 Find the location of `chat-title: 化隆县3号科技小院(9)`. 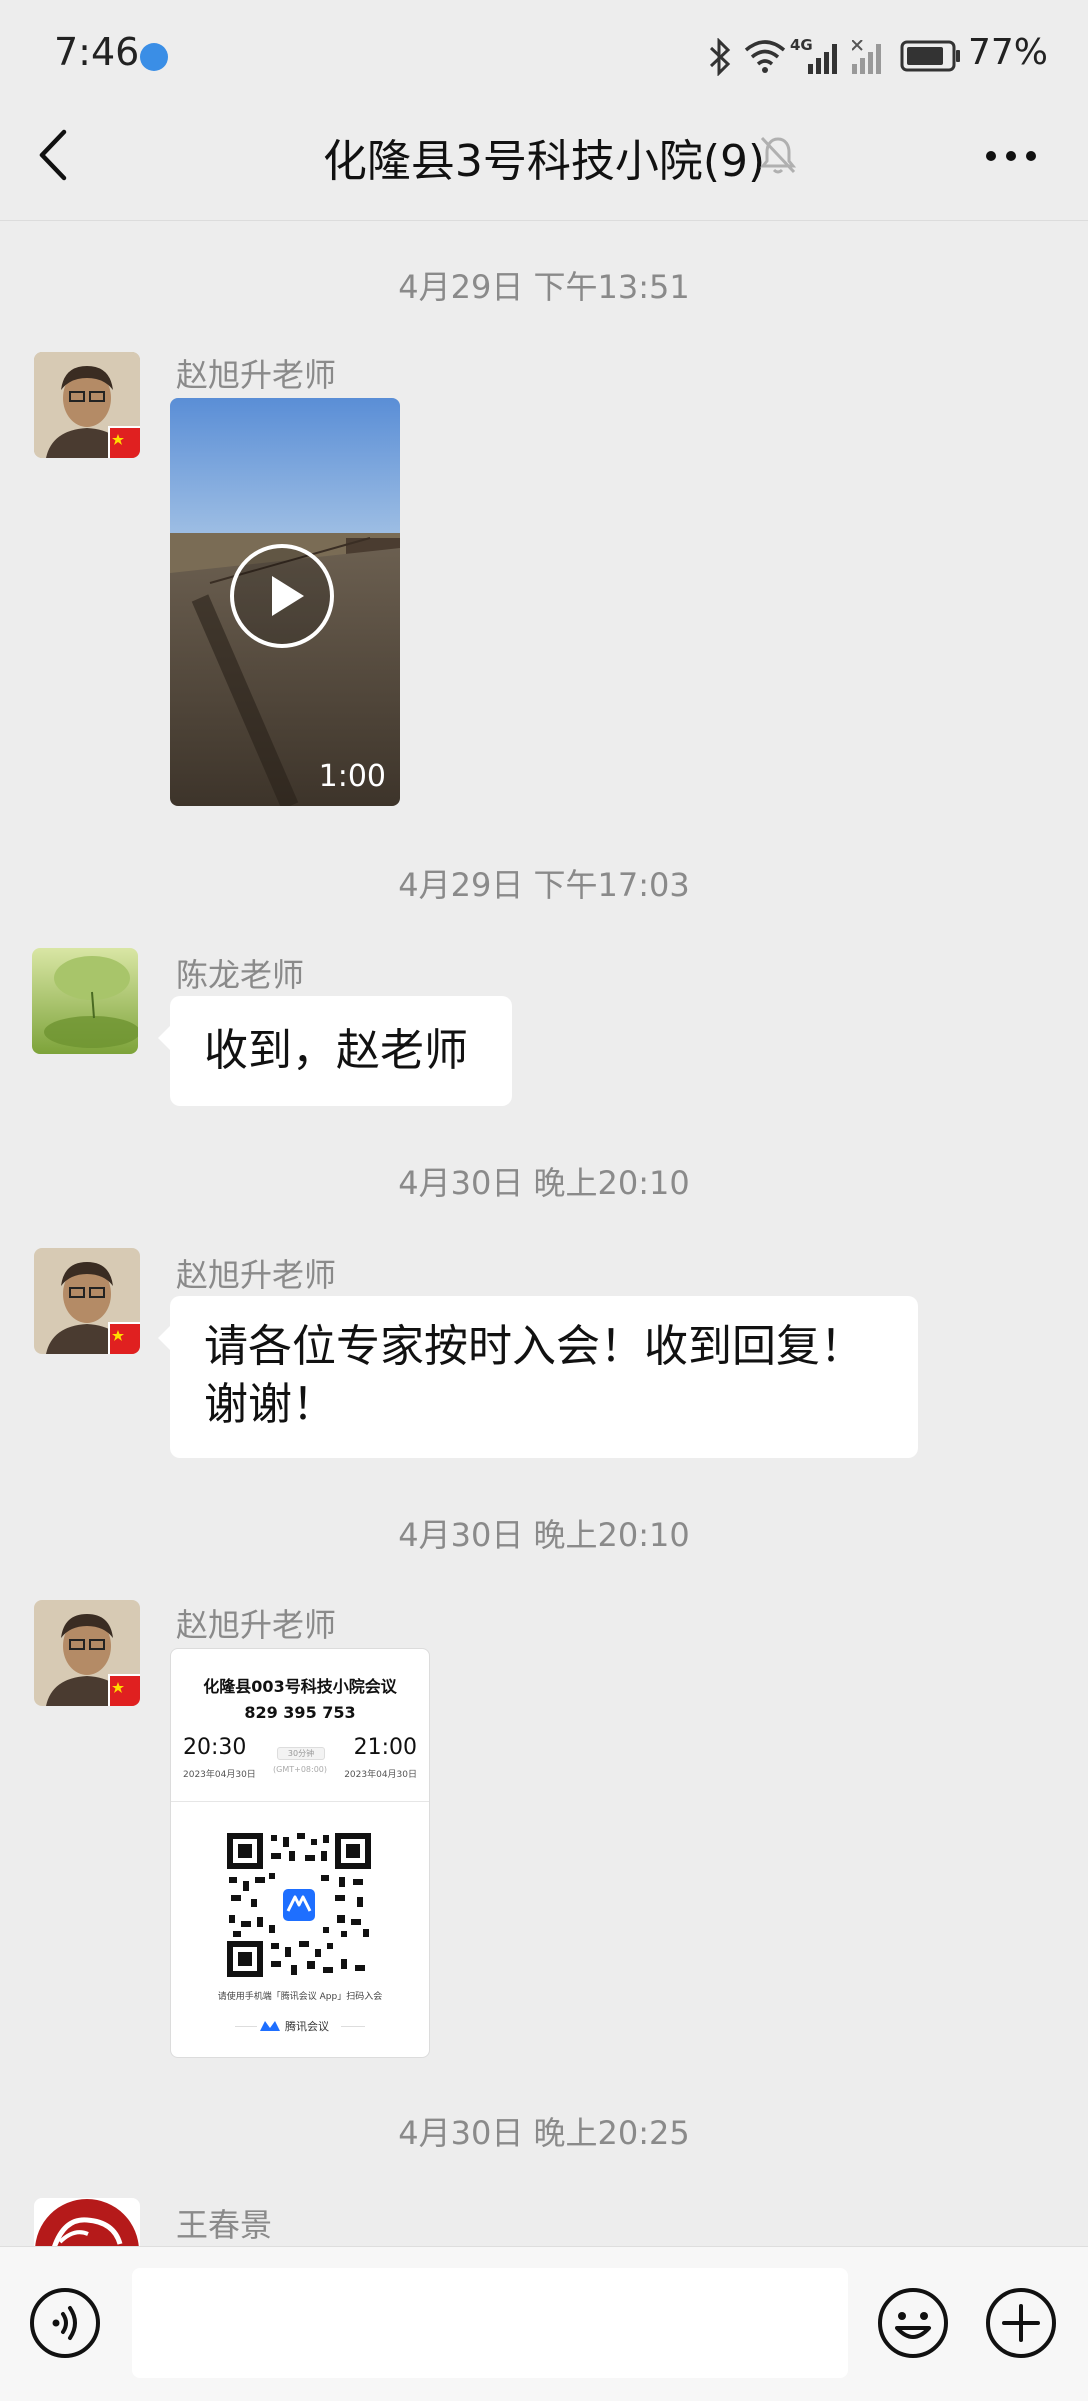

chat-title: 化隆县3号科技小院(9) is located at coordinates (544, 161).